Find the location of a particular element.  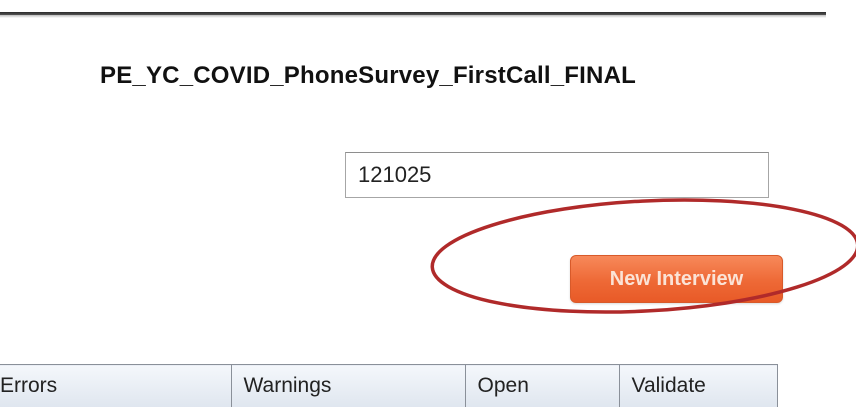

top-divider-shadow is located at coordinates (413, 16).